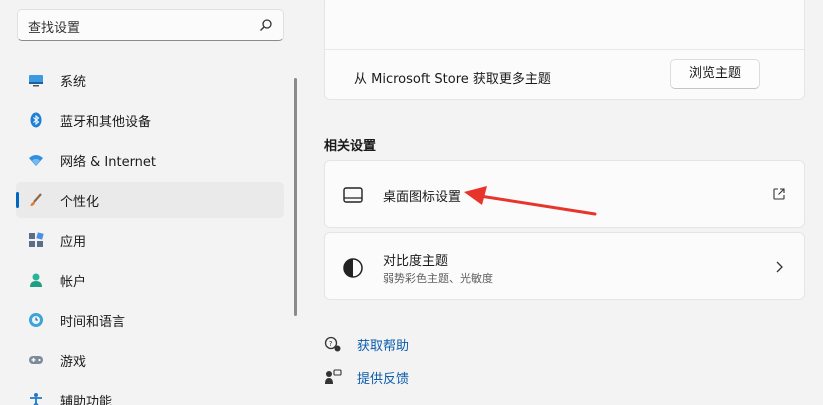 This screenshot has height=405, width=823. I want to click on sidebar-item-label: 时间和语言, so click(93, 322).